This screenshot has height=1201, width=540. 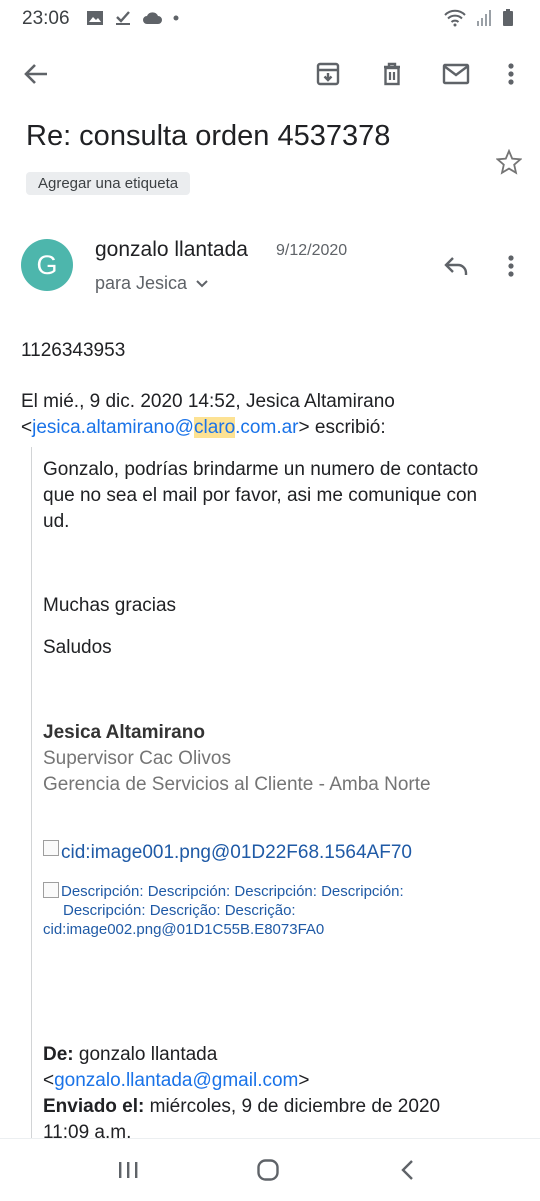 What do you see at coordinates (342, 427) in the screenshot?
I see `reply-suffix: > escribió:` at bounding box center [342, 427].